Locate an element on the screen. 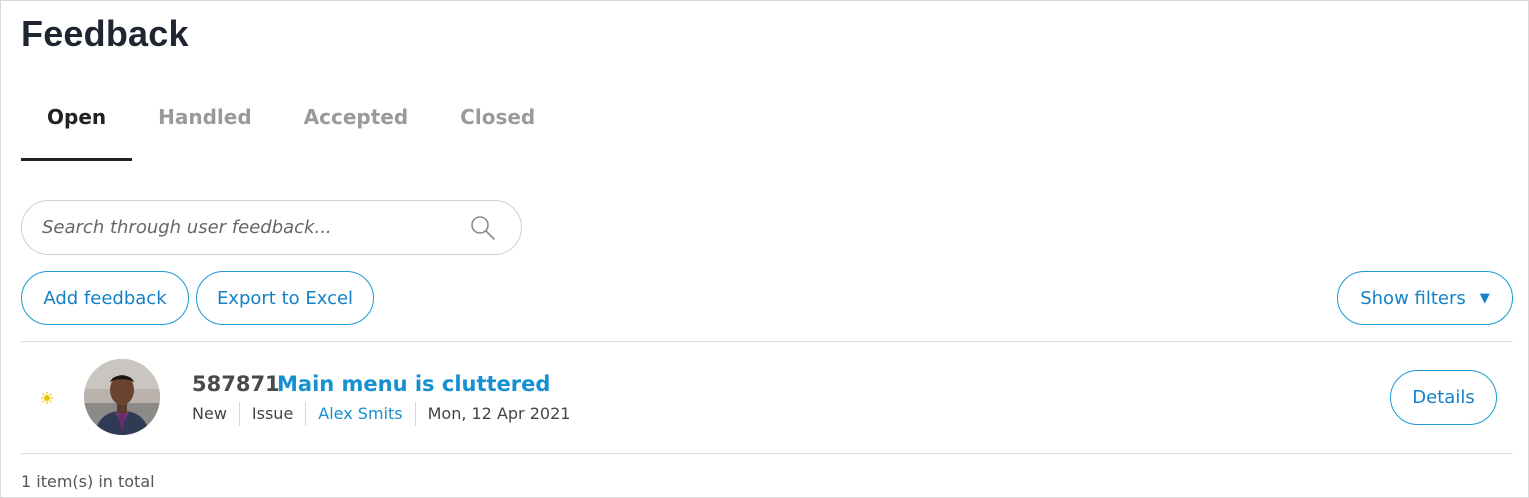  add-feedback-button: Add feedback is located at coordinates (105, 298).